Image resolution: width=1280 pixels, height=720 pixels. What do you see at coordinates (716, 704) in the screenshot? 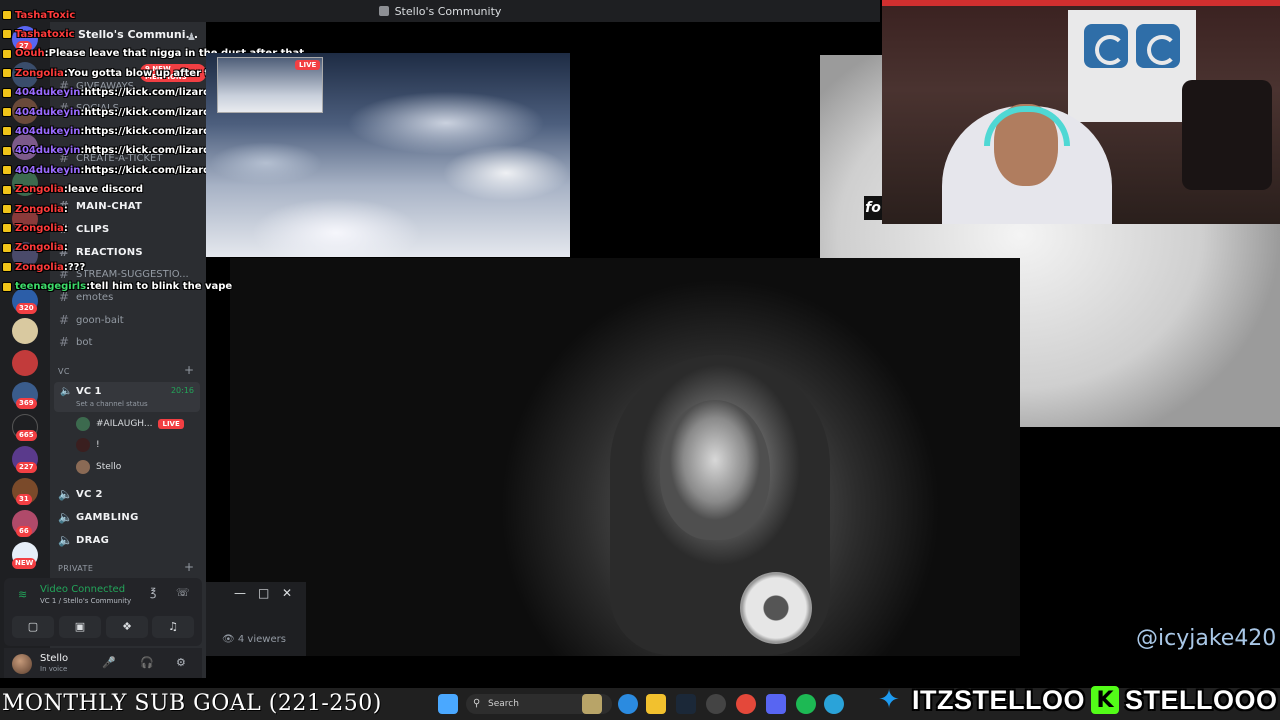
I see `obs-icon` at bounding box center [716, 704].